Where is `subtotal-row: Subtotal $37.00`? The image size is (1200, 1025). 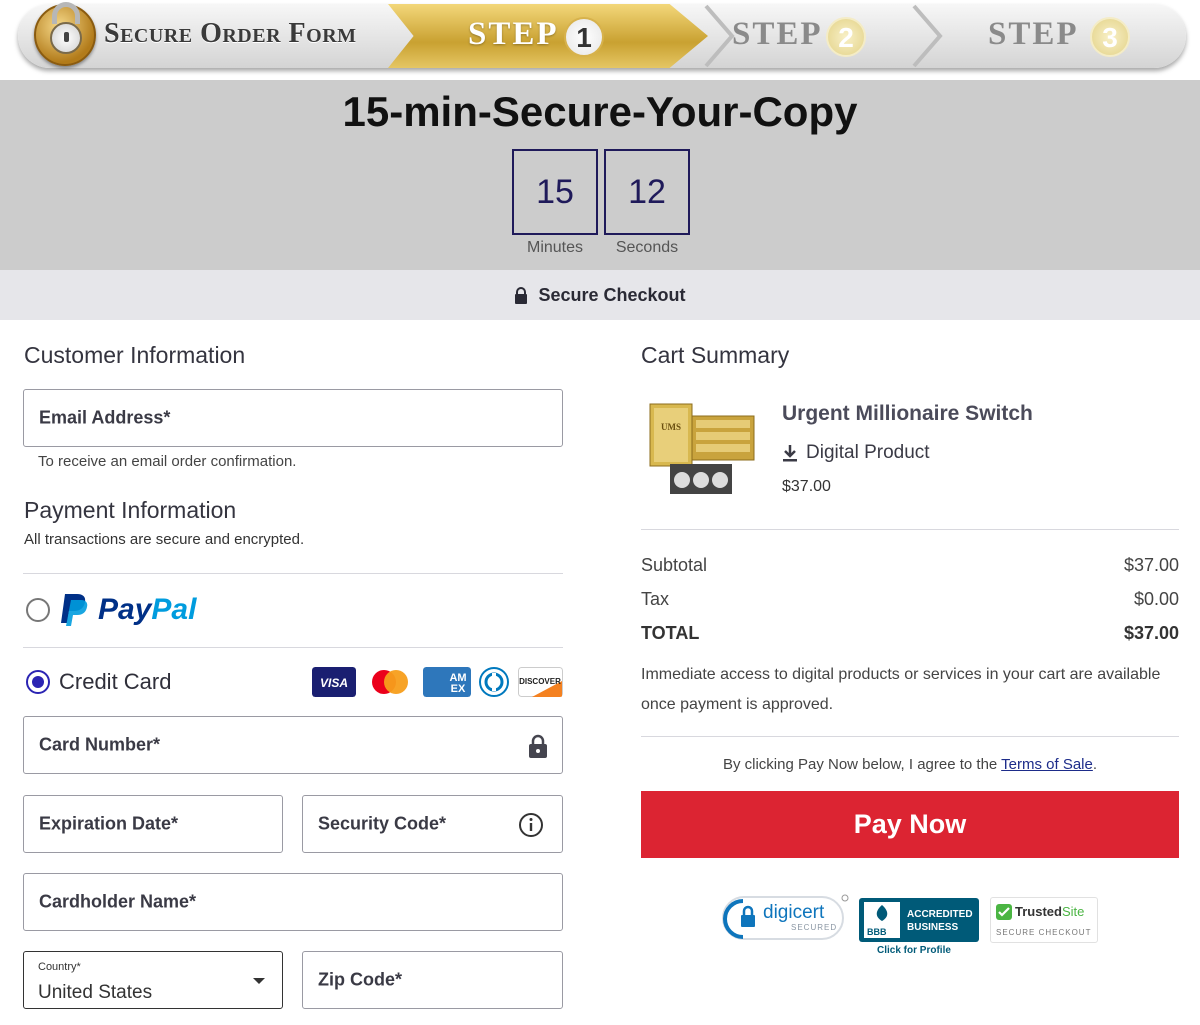
subtotal-row: Subtotal $37.00 is located at coordinates (910, 565).